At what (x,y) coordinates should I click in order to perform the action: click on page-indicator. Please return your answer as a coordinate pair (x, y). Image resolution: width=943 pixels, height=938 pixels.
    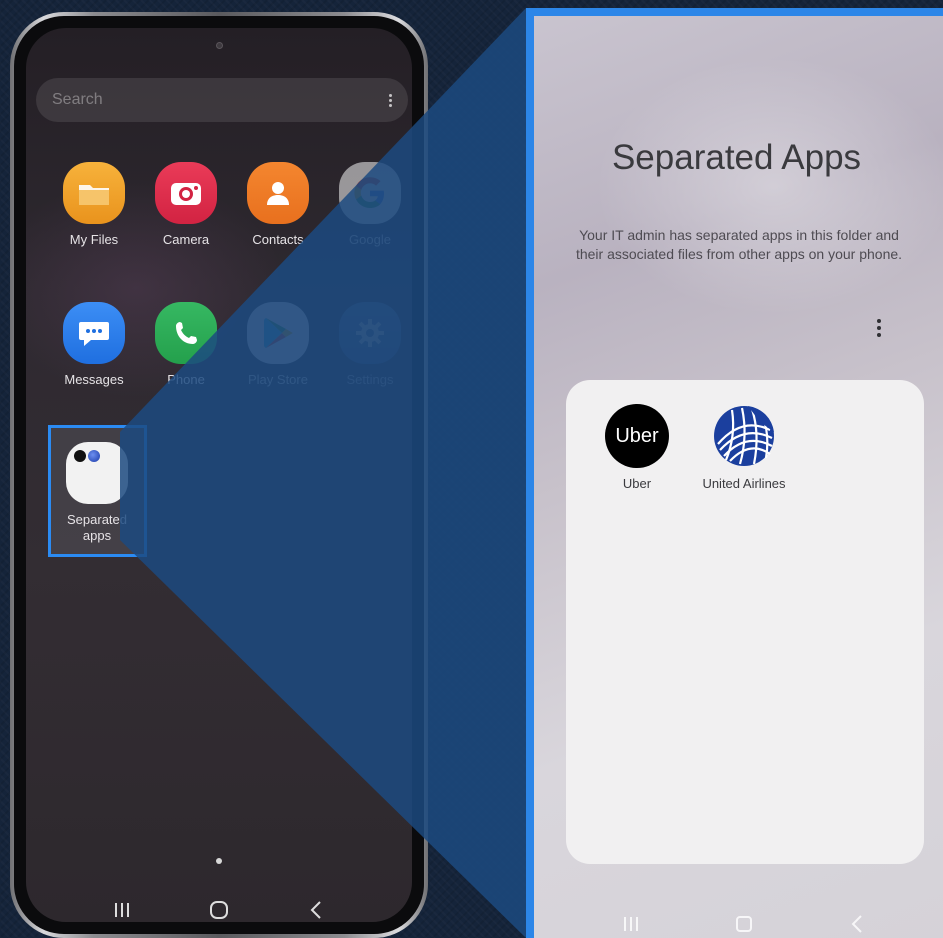
    Looking at the image, I should click on (219, 861).